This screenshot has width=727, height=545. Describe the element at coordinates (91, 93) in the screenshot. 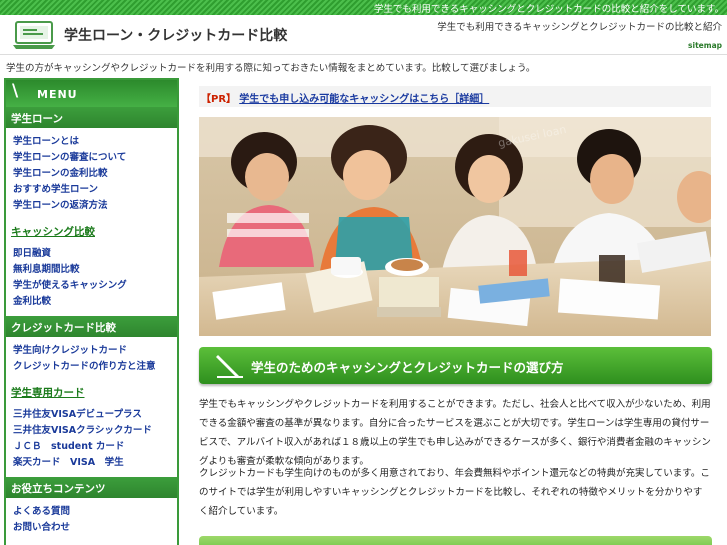

I see `menu-header: \ MENU` at that location.